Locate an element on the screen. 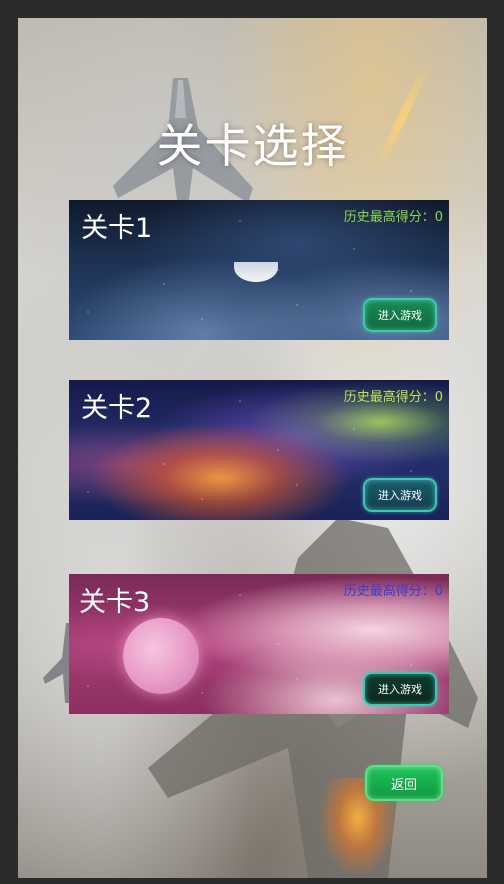 This screenshot has height=884, width=504. level-name: 关卡2 is located at coordinates (117, 408).